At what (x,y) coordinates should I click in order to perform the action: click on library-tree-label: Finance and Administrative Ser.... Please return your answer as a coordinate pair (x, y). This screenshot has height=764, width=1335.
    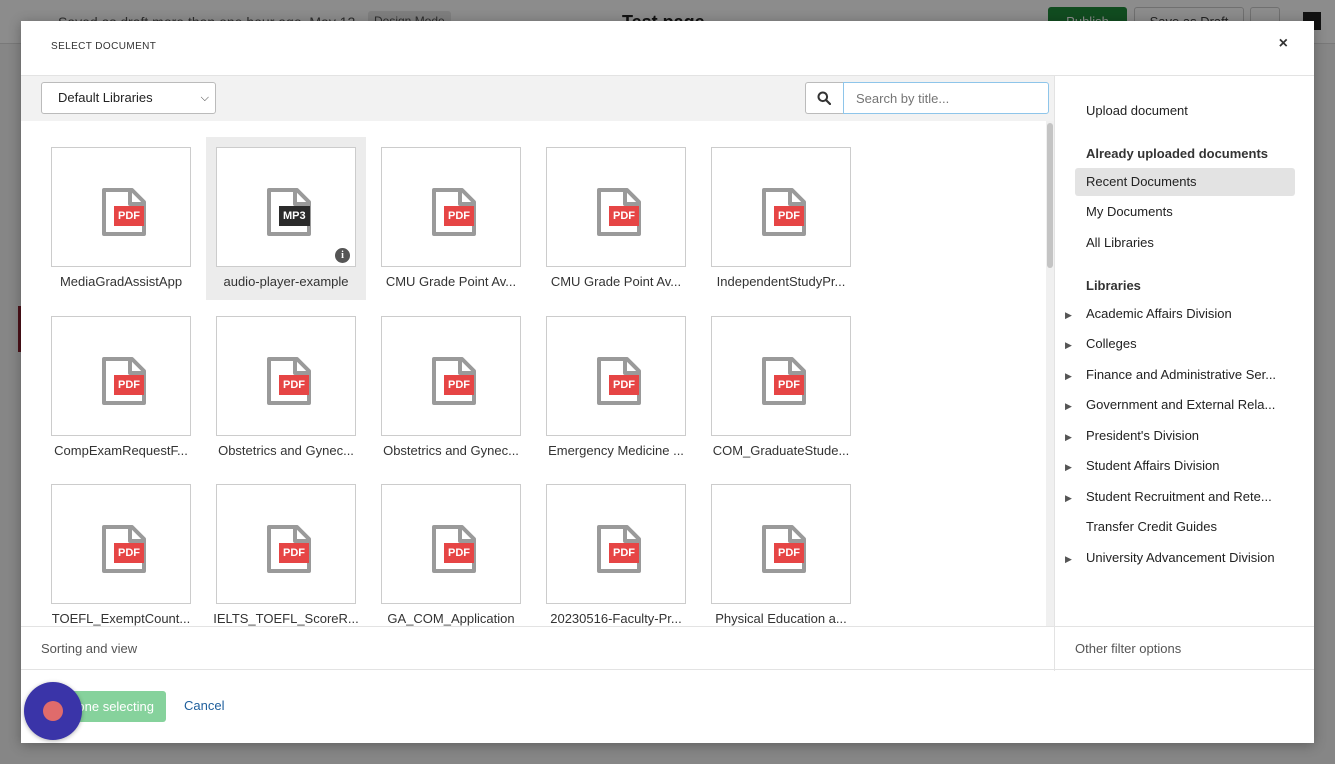
    Looking at the image, I should click on (1181, 374).